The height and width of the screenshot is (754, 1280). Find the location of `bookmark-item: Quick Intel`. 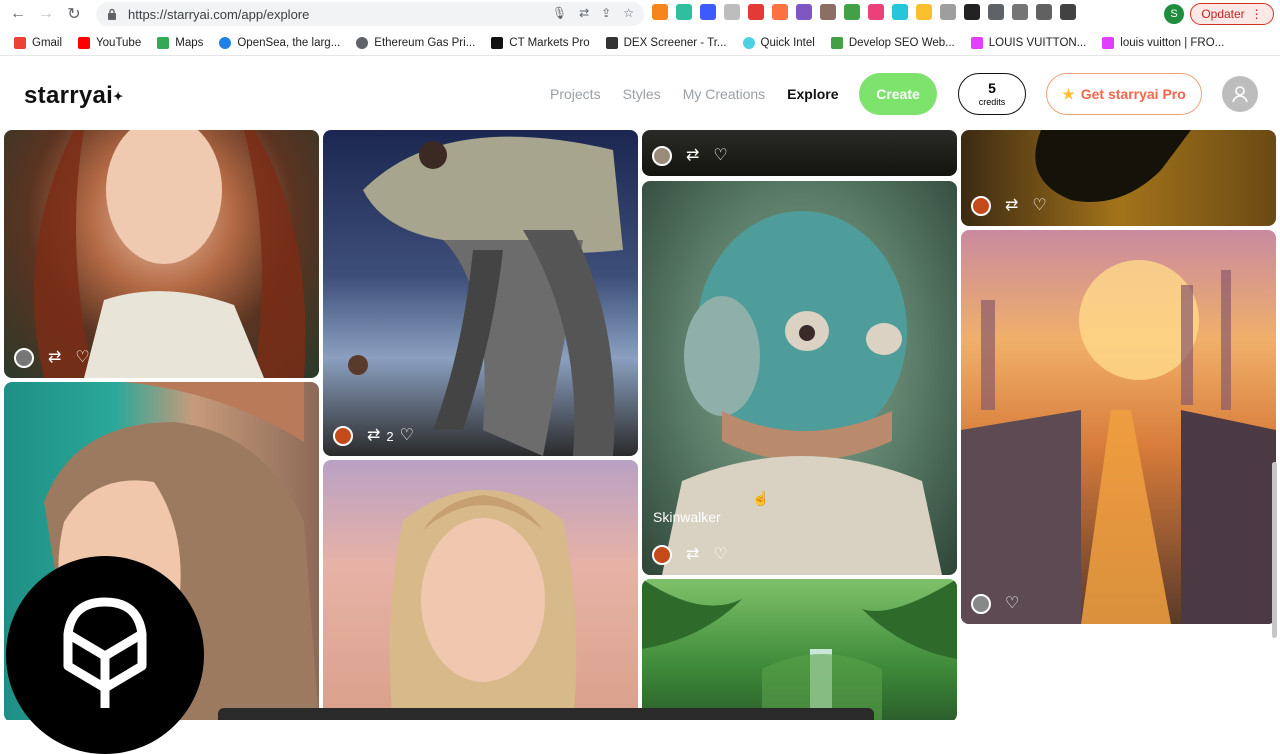

bookmark-item: Quick Intel is located at coordinates (778, 42).